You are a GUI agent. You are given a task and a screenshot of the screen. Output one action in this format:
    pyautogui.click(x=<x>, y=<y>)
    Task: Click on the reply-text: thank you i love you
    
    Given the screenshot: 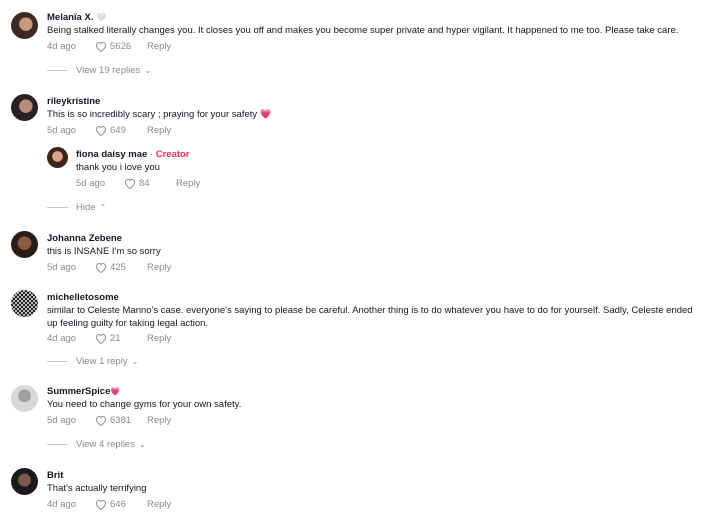 What is the action you would take?
    pyautogui.click(x=118, y=167)
    